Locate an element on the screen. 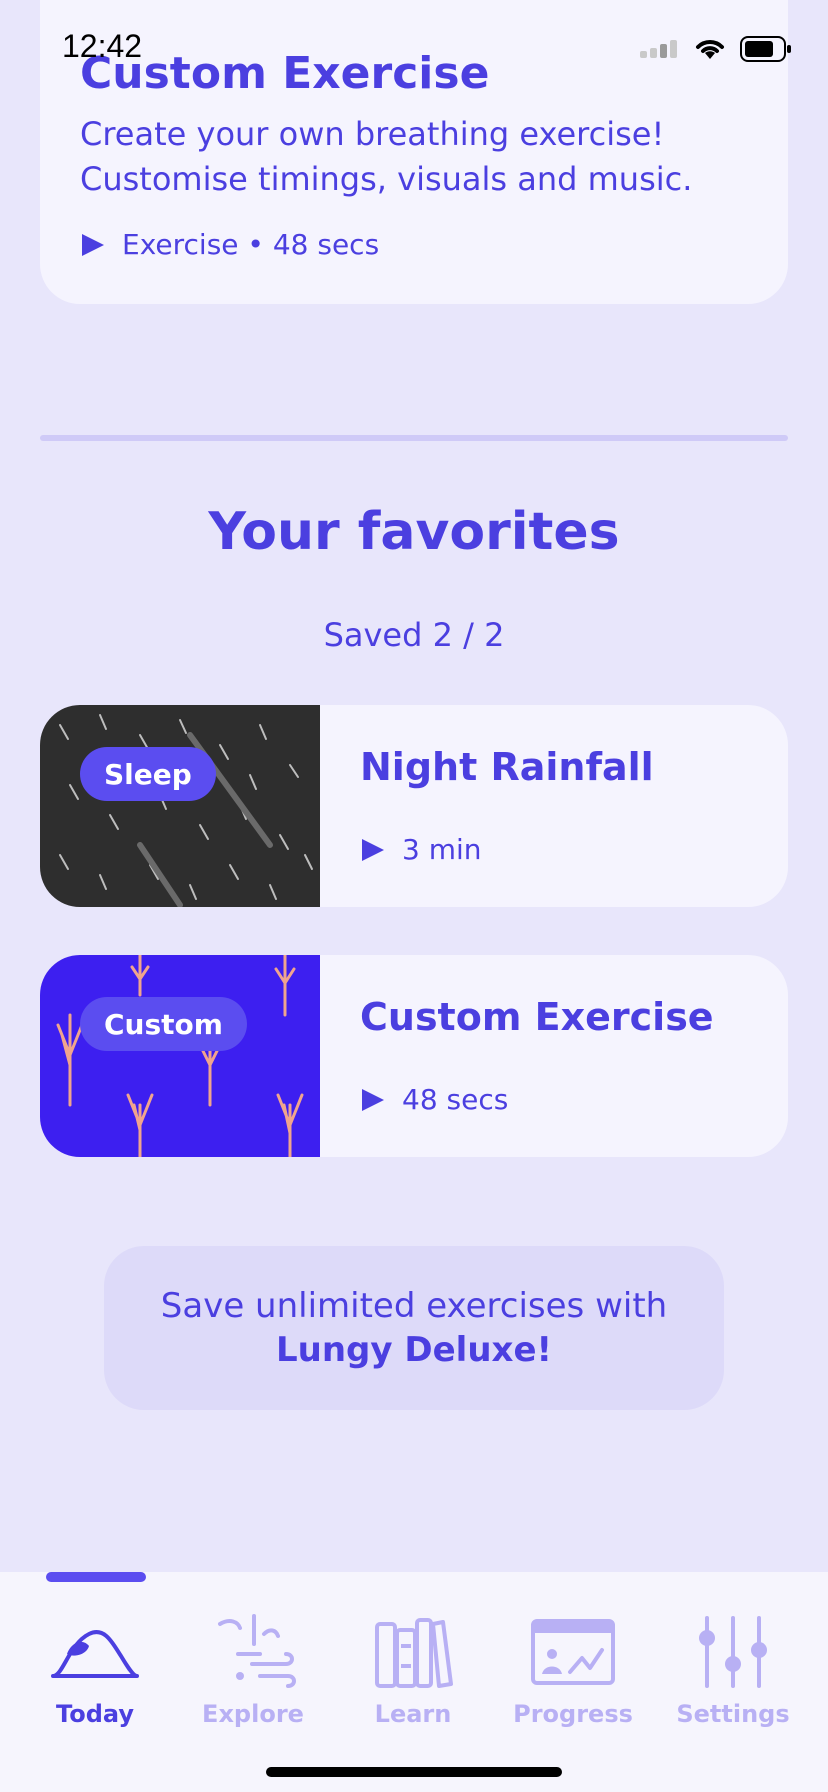  tab-label: Progress is located at coordinates (573, 1714).